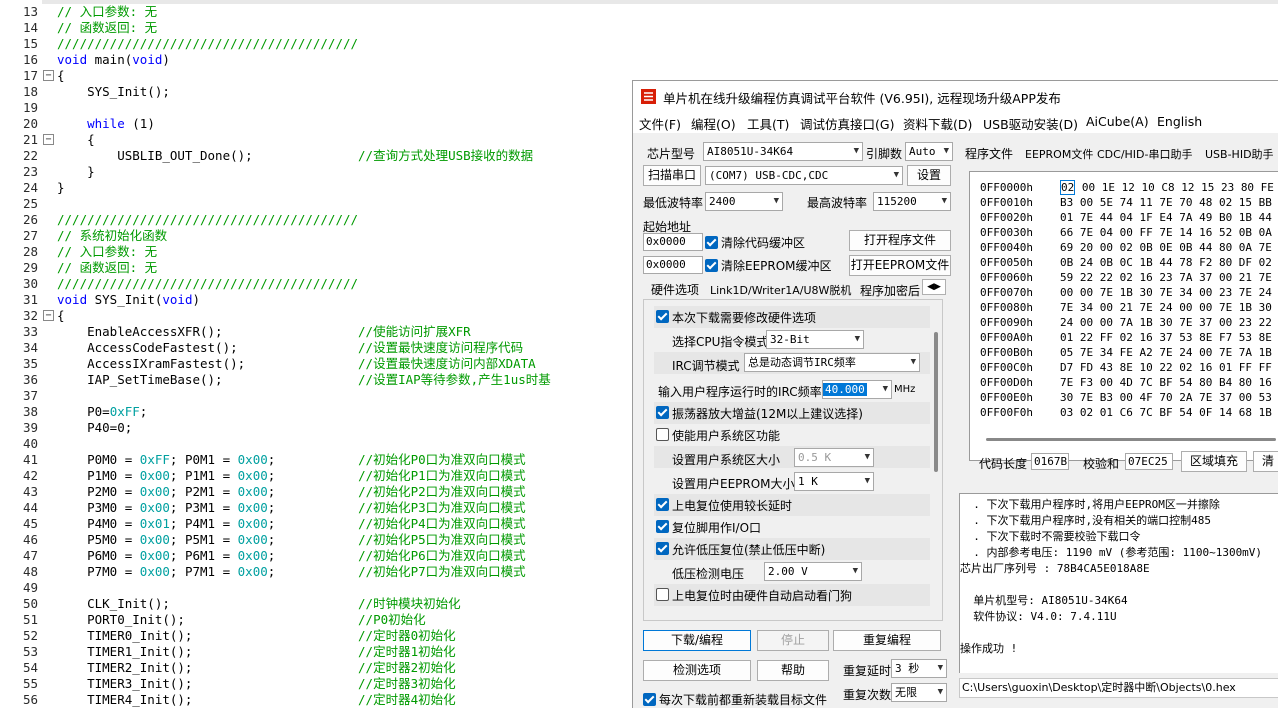 This screenshot has height=708, width=1278. I want to click on hex-row: 0FF00C0h D7 FD 43 8E 10 22 02 16 01 FF FF, so click(1126, 367).